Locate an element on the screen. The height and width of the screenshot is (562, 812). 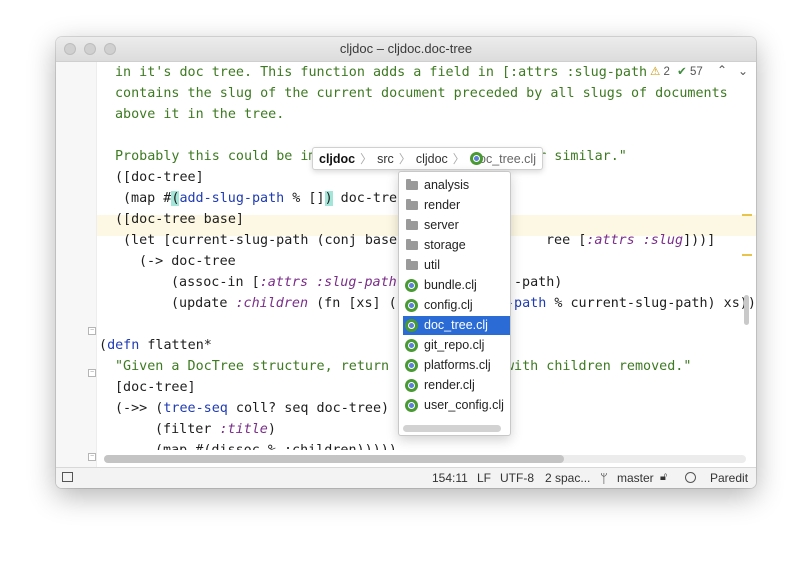
ok-count: 57 is located at coordinates (696, 72).